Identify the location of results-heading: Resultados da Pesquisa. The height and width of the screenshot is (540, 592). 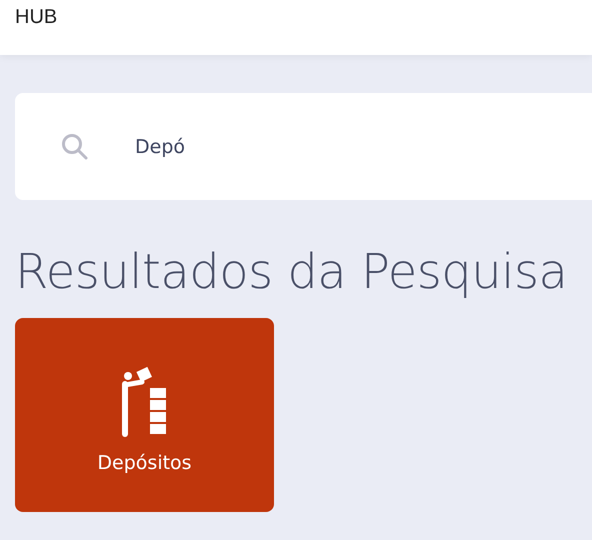
(291, 272).